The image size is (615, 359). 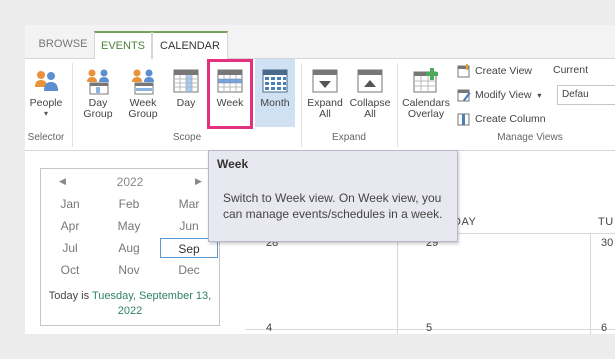 I want to click on collapse-all-icon, so click(x=370, y=81).